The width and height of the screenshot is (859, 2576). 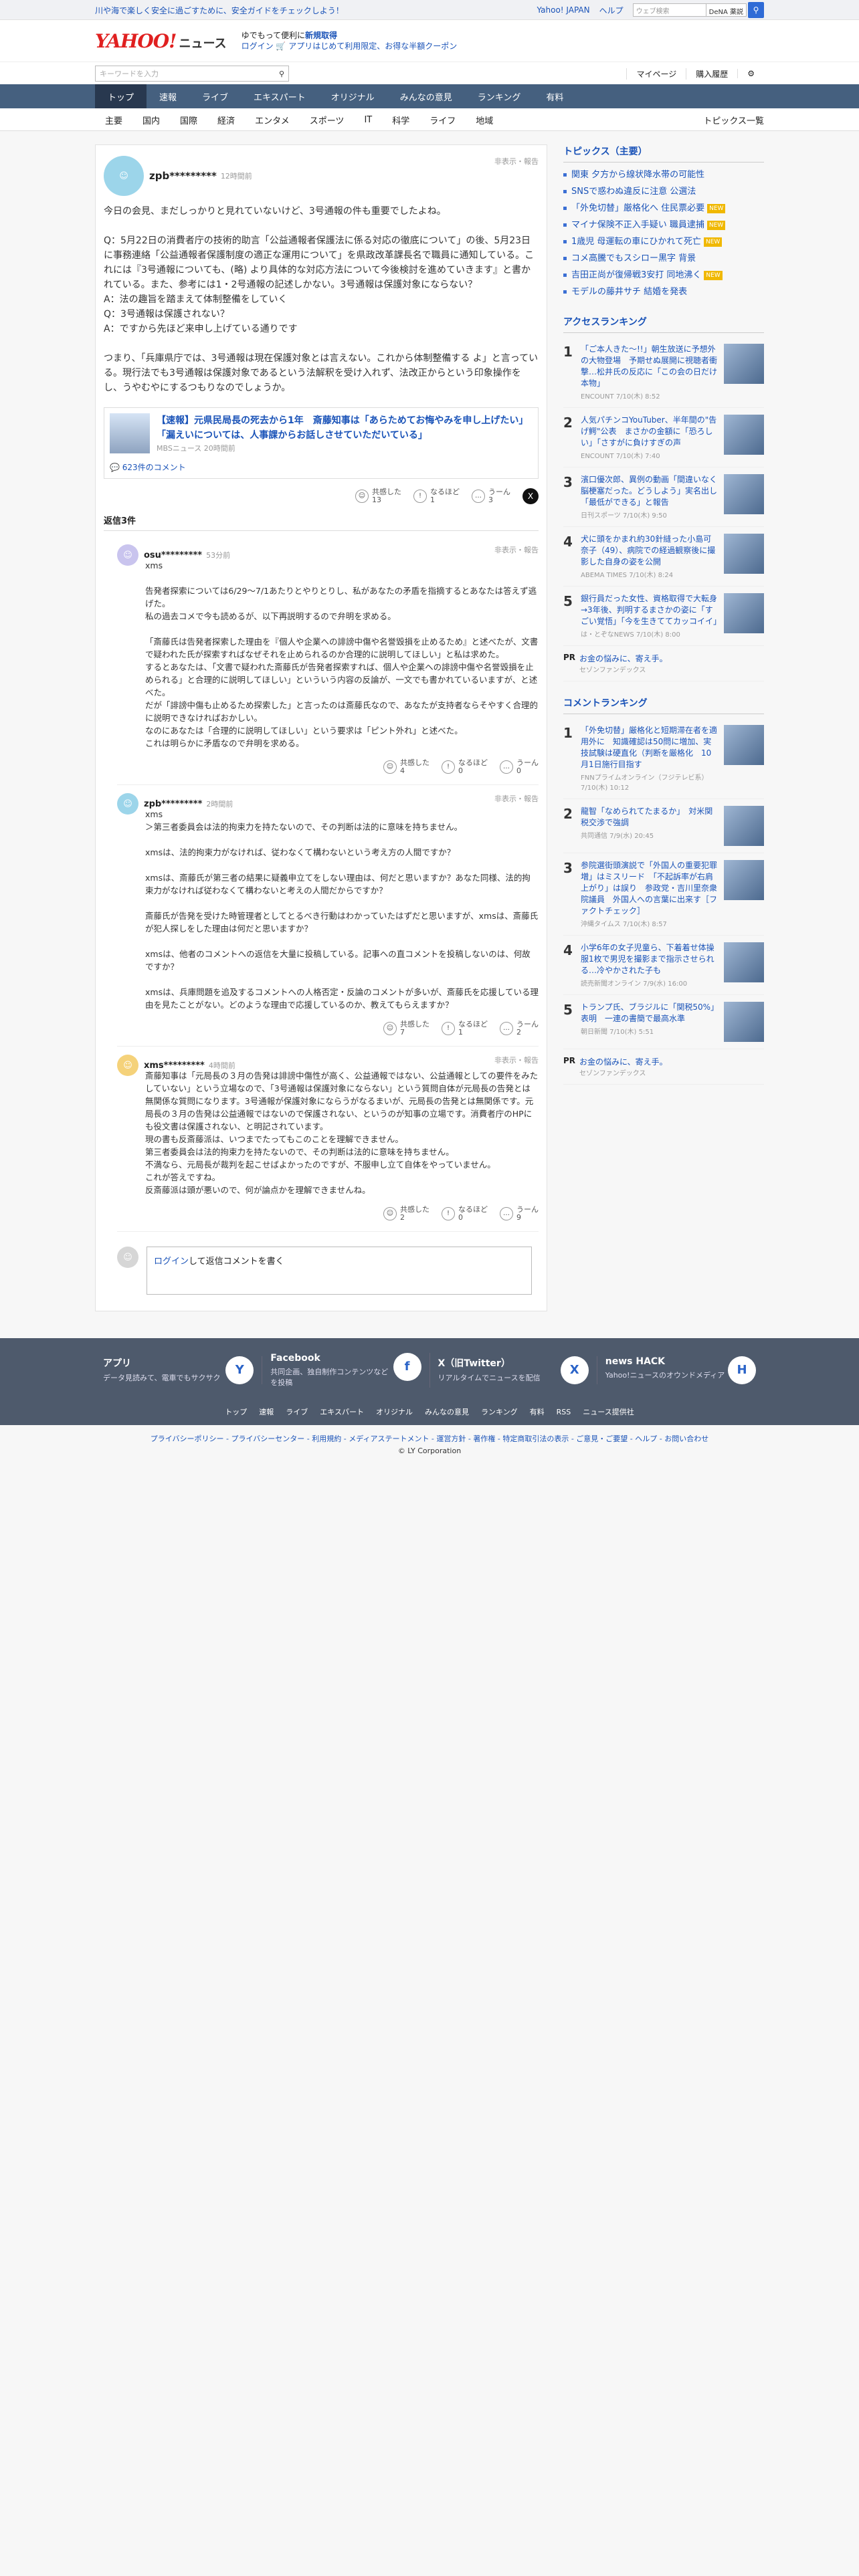 I want to click on topic-item: 「外免切替」厳格化へ 住民票必要 NEW, so click(x=663, y=208).